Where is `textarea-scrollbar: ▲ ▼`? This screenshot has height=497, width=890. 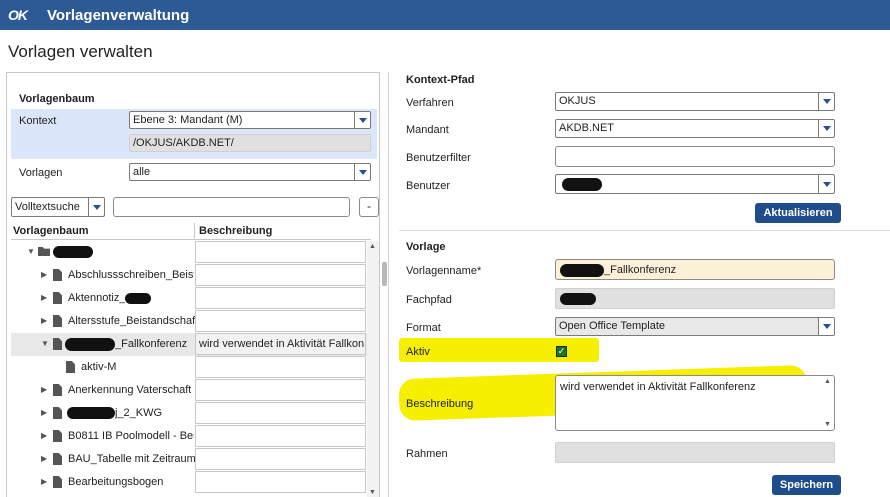 textarea-scrollbar: ▲ ▼ is located at coordinates (828, 403).